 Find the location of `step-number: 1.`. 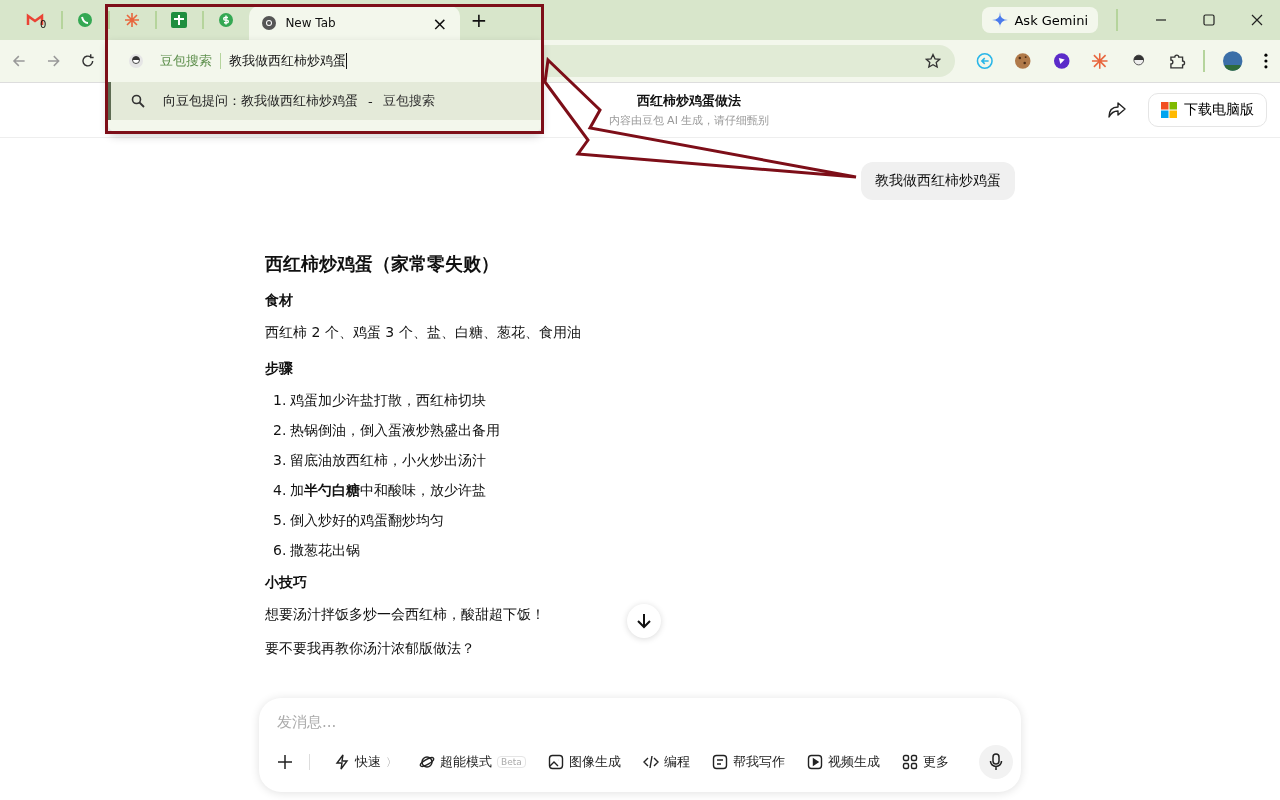

step-number: 1. is located at coordinates (280, 401).